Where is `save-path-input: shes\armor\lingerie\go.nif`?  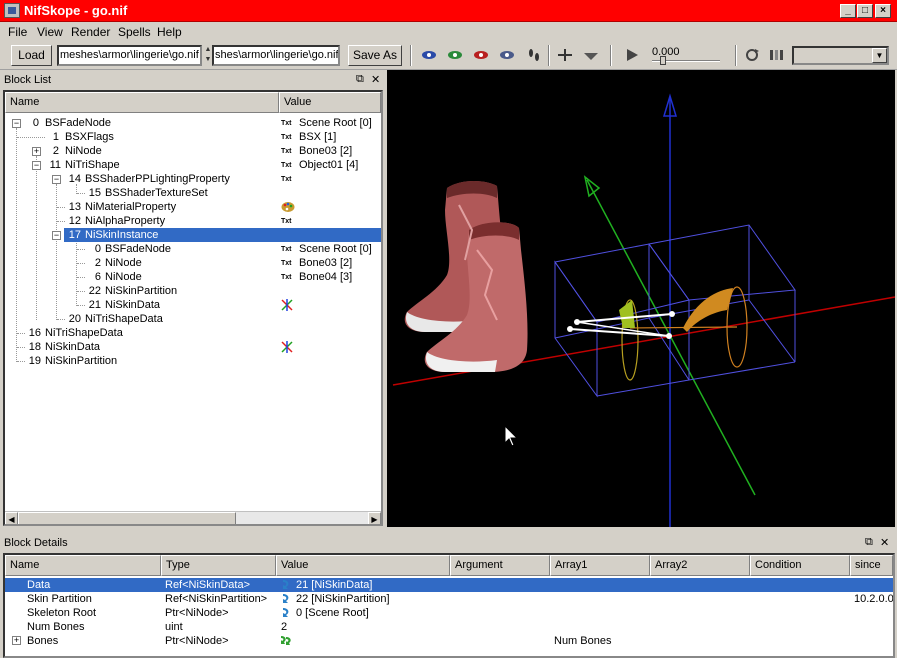
save-path-input: shes\armor\lingerie\go.nif is located at coordinates (276, 55).